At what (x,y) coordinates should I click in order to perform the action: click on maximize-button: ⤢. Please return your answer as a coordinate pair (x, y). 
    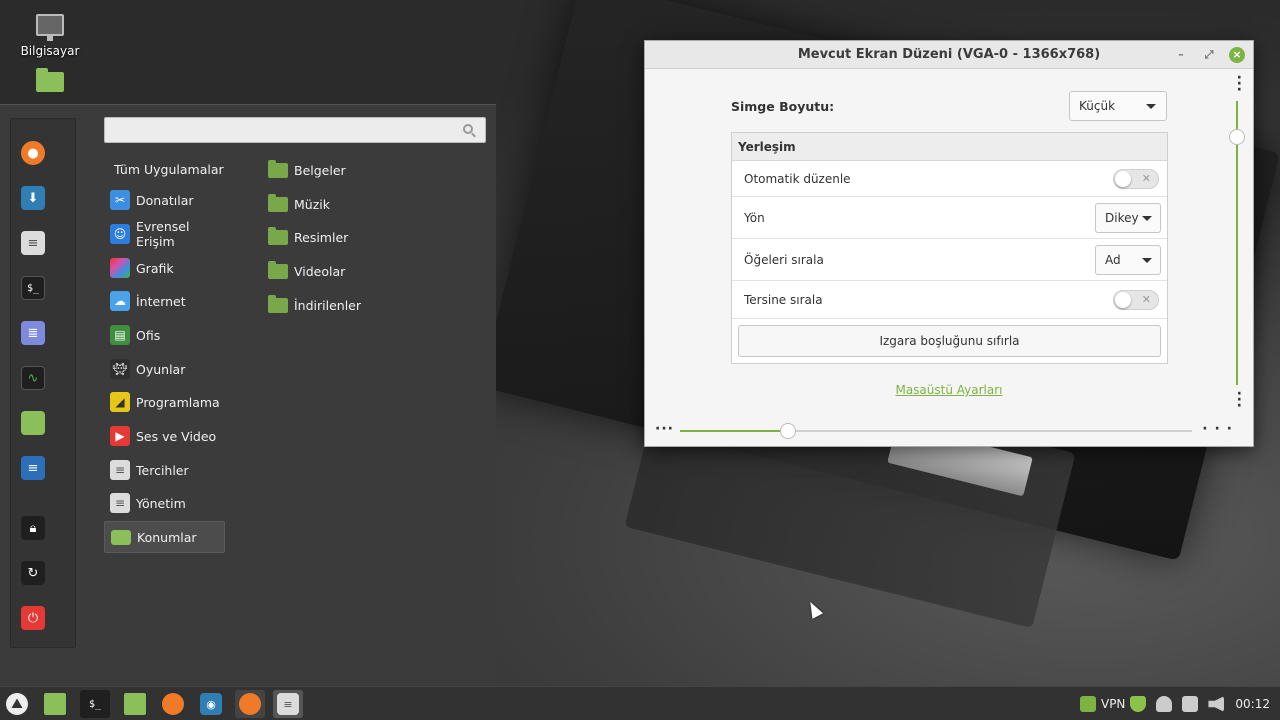
    Looking at the image, I should click on (1209, 55).